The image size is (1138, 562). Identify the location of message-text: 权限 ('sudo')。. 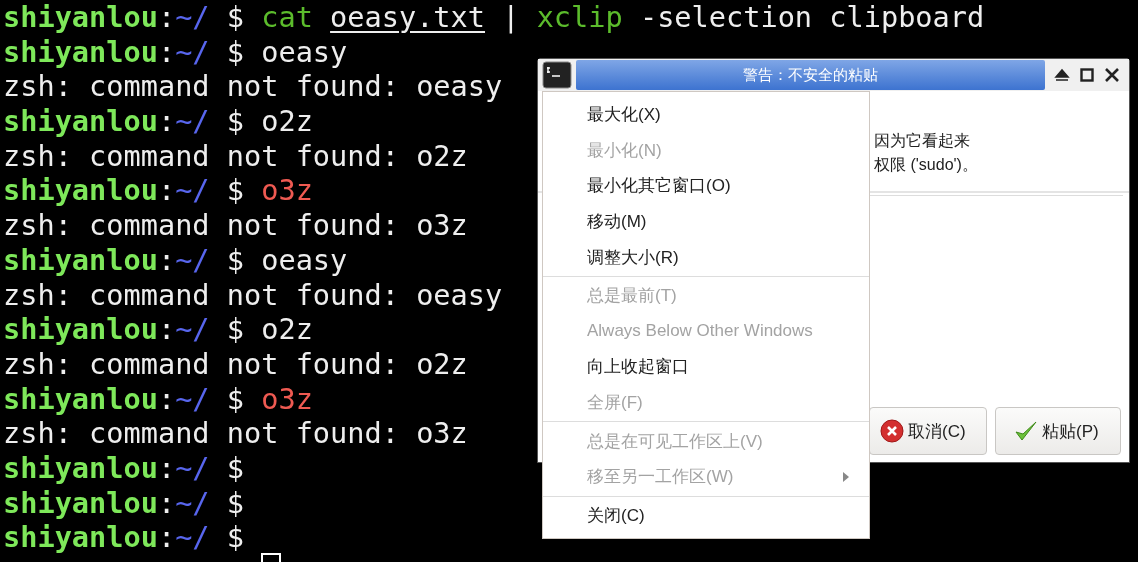
(926, 165).